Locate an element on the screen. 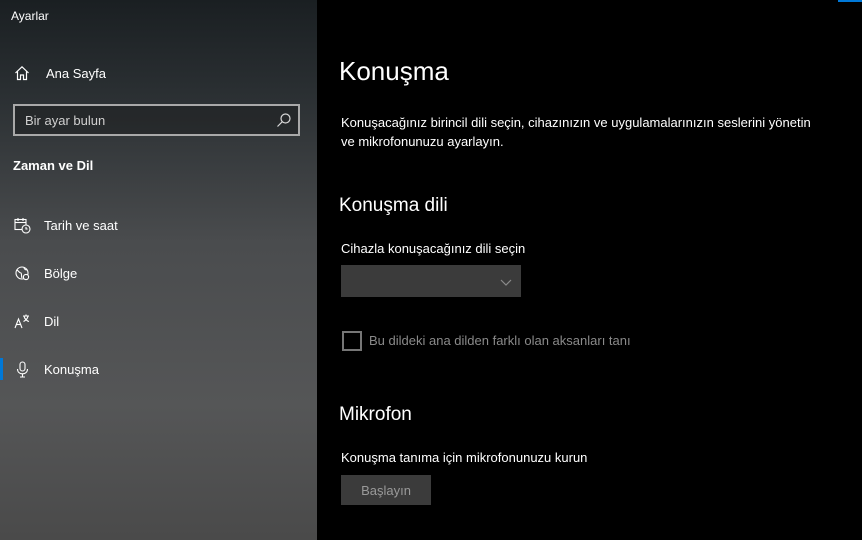 The height and width of the screenshot is (540, 862). microphone-icon is located at coordinates (22, 369).